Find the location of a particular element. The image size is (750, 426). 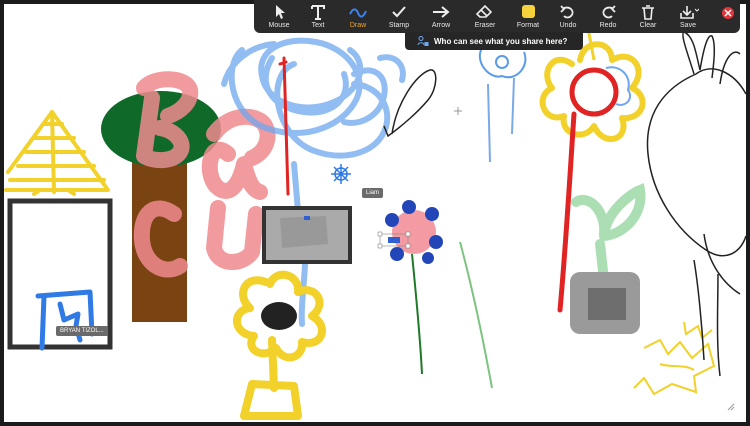

people-lock-icon is located at coordinates (423, 41).